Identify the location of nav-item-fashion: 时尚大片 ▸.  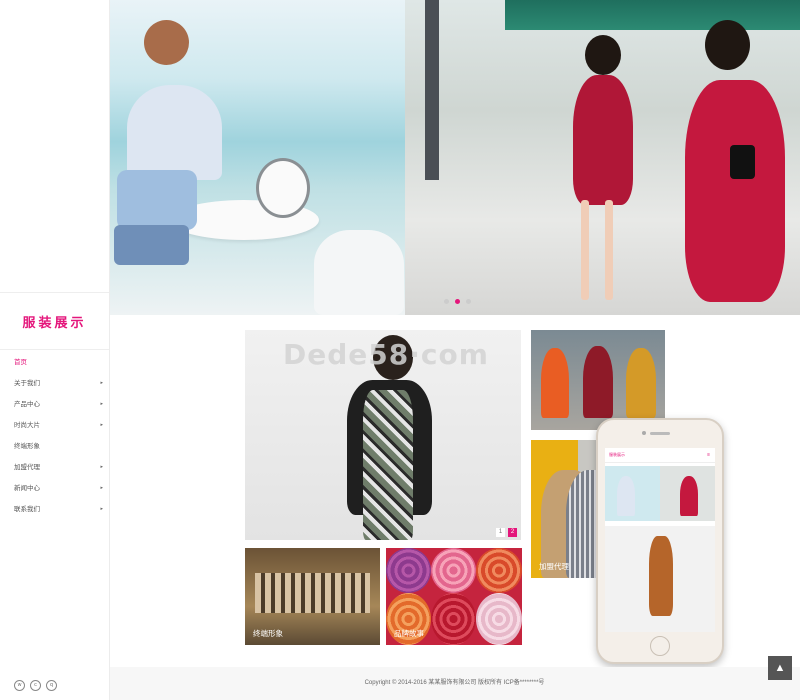
(54, 425).